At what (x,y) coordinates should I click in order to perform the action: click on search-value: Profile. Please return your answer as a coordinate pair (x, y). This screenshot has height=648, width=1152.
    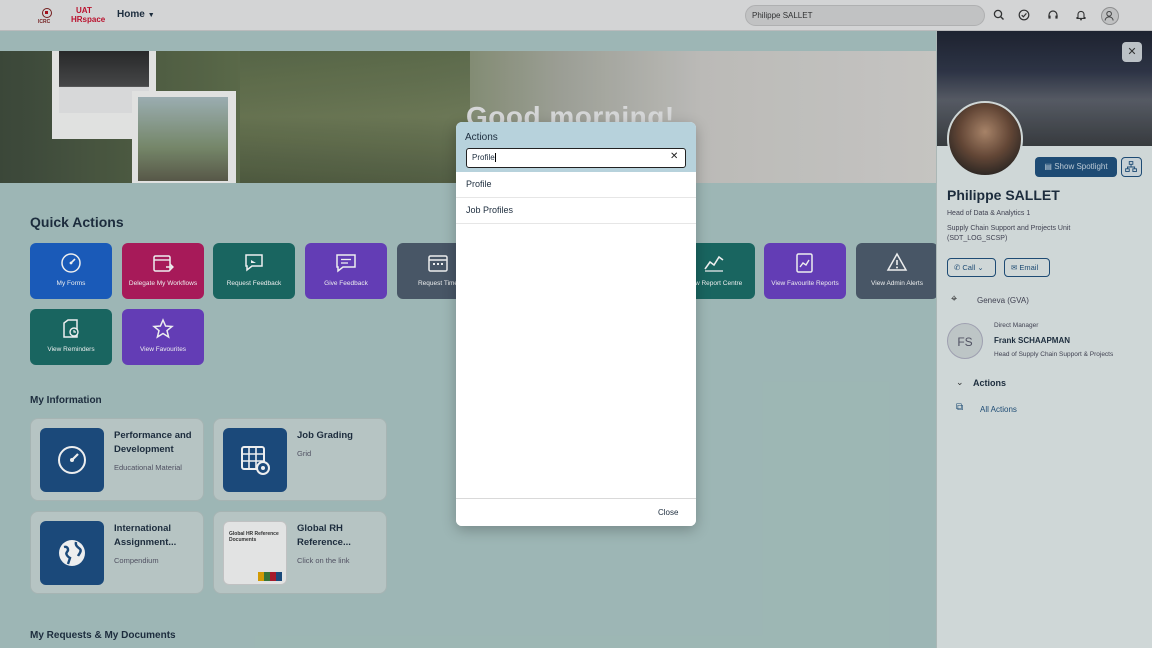
    Looking at the image, I should click on (483, 157).